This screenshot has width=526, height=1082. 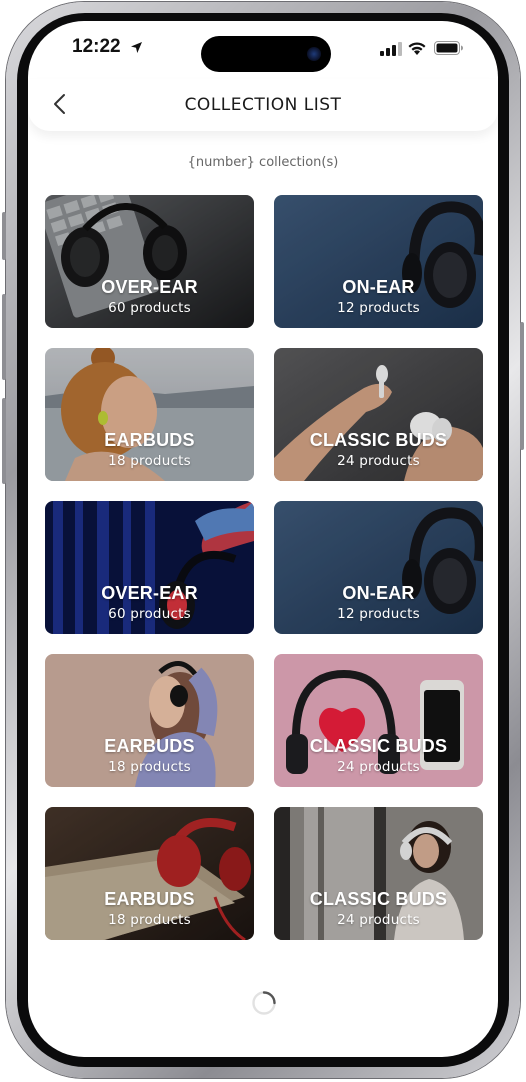 I want to click on battery-icon, so click(x=448, y=48).